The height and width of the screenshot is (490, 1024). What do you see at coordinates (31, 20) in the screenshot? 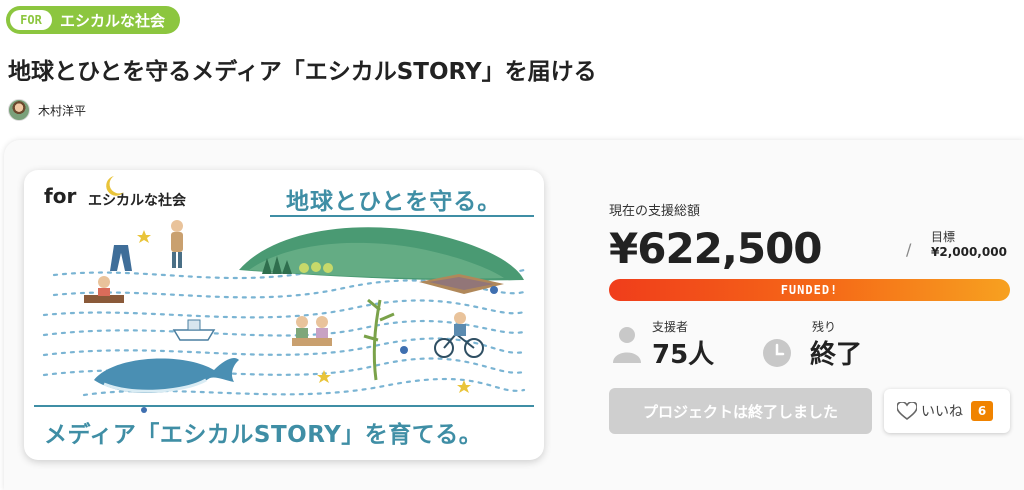
I see `category-tag-prefix: FOR` at bounding box center [31, 20].